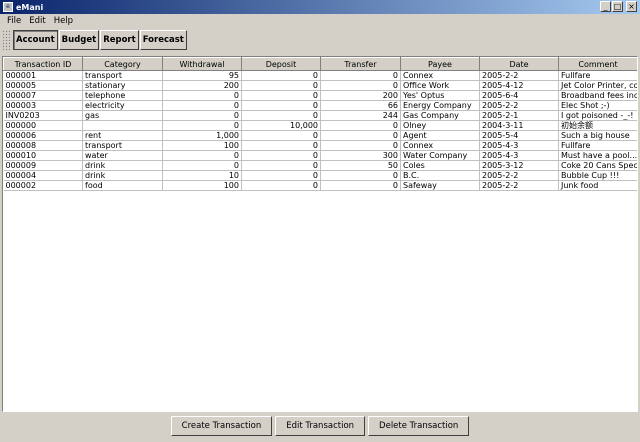 The image size is (640, 442). I want to click on menu-file: File, so click(14, 21).